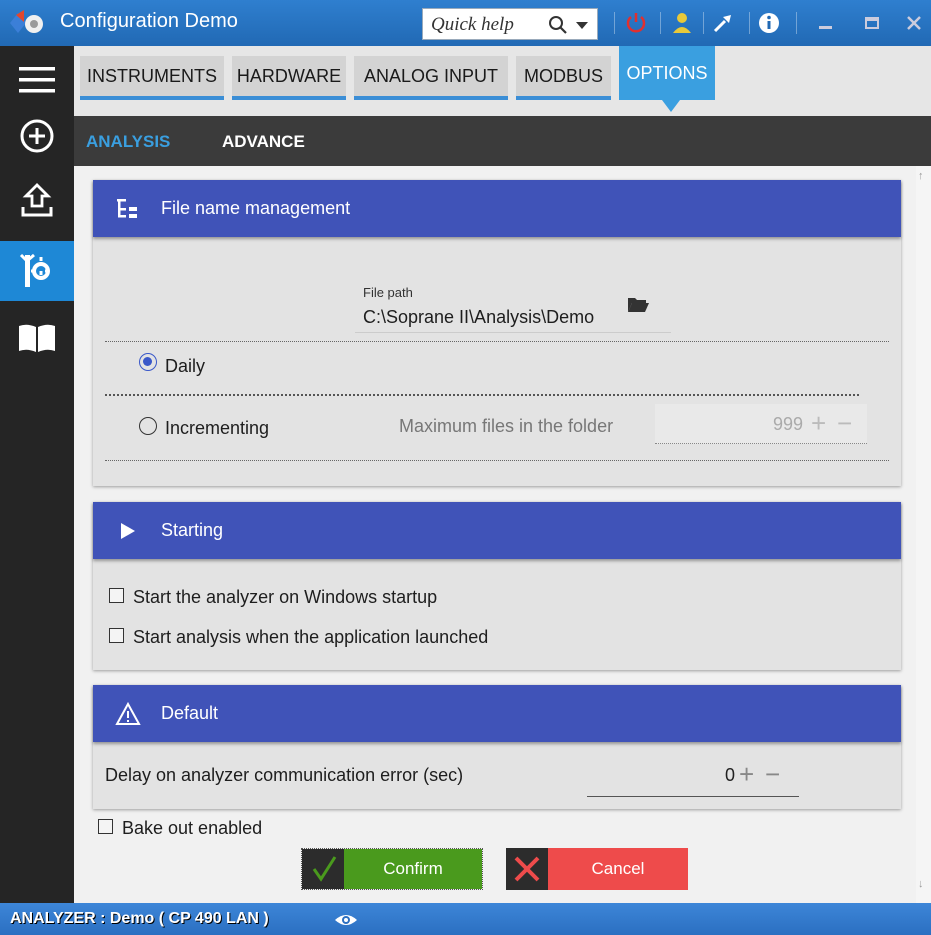 Image resolution: width=931 pixels, height=935 pixels. What do you see at coordinates (497, 208) in the screenshot?
I see `card-header: File name management` at bounding box center [497, 208].